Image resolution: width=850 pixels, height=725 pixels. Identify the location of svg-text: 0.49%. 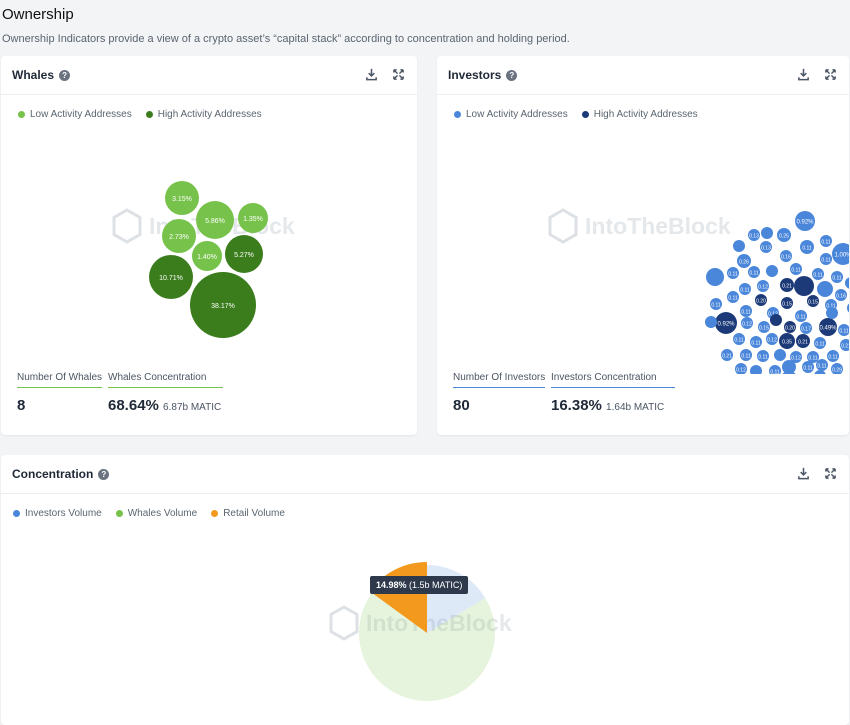
(828, 329).